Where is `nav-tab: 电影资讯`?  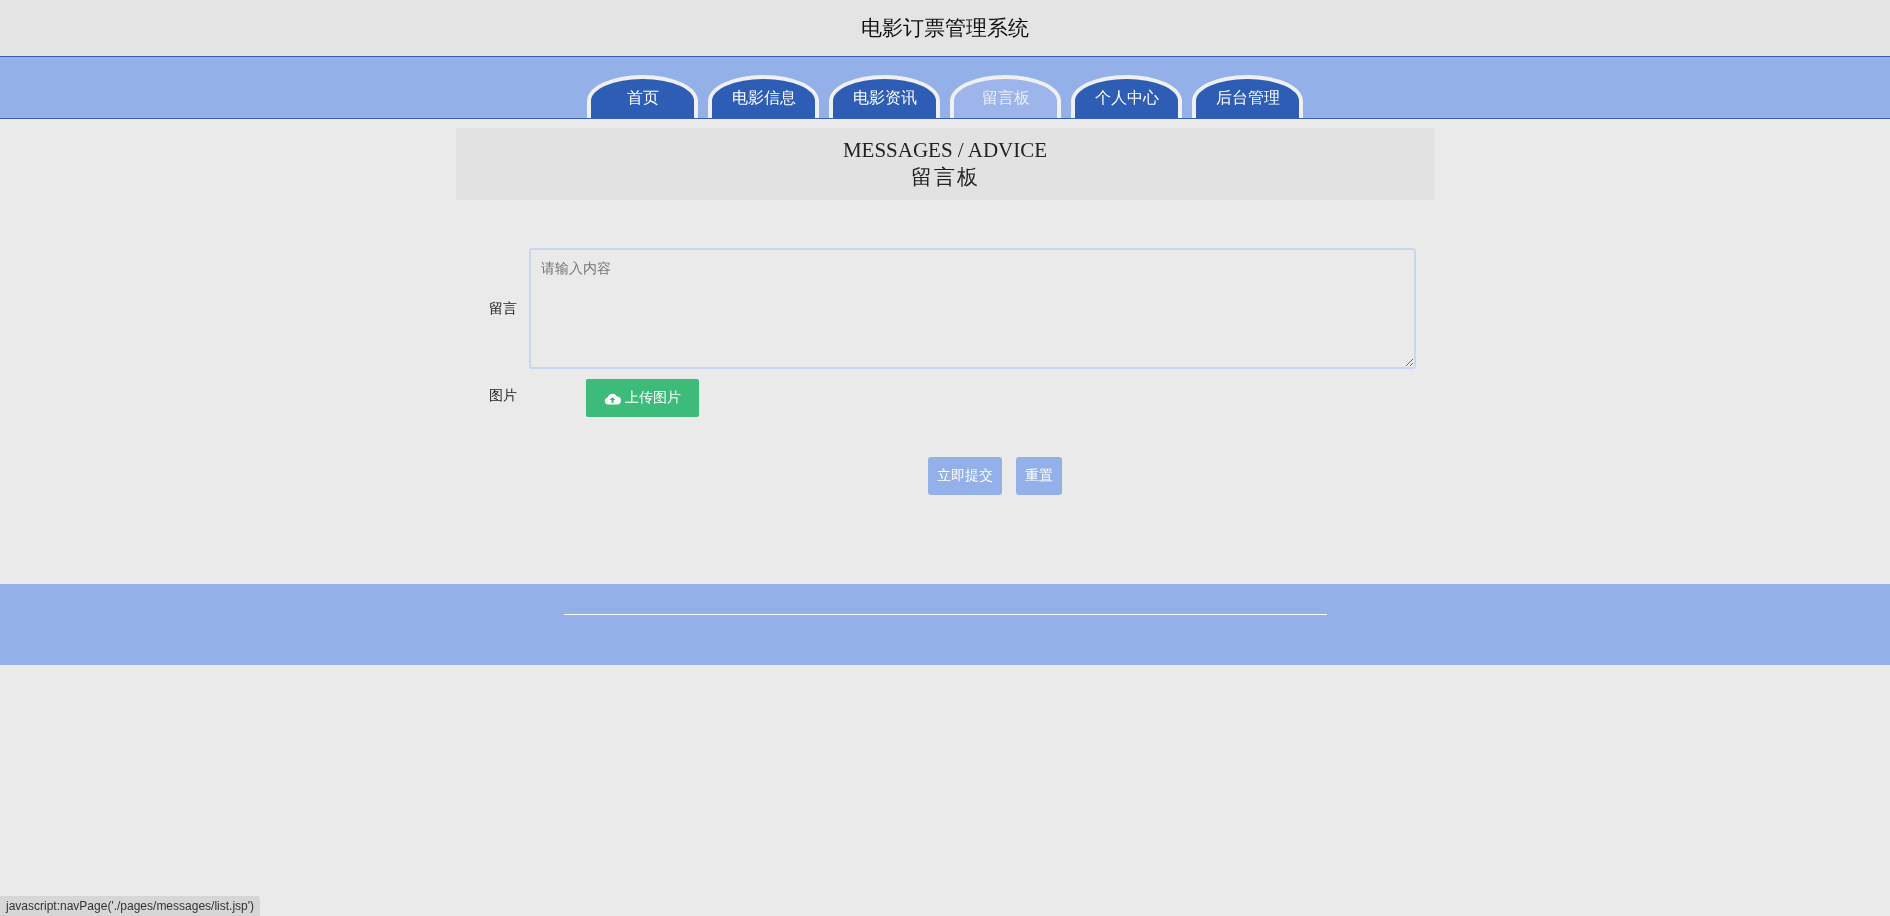
nav-tab: 电影资讯 is located at coordinates (884, 96).